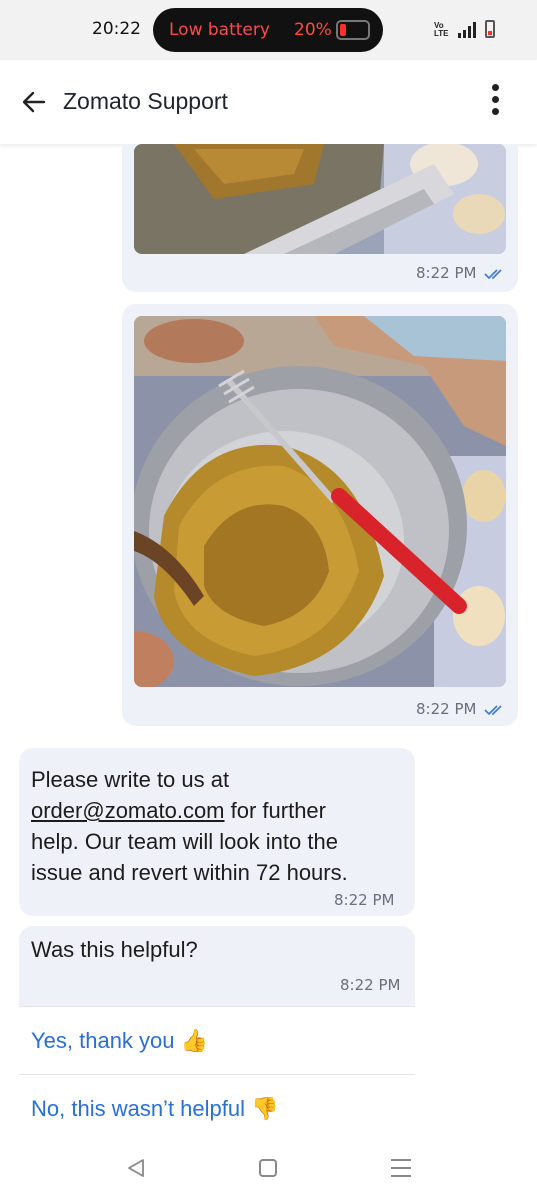 The height and width of the screenshot is (1200, 537). What do you see at coordinates (441, 29) in the screenshot?
I see `volte-icon: Vo LTE` at bounding box center [441, 29].